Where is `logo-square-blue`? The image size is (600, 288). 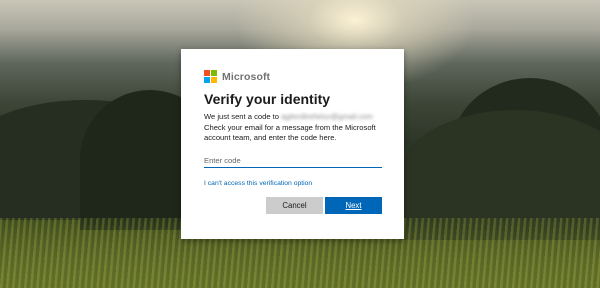 logo-square-blue is located at coordinates (207, 80).